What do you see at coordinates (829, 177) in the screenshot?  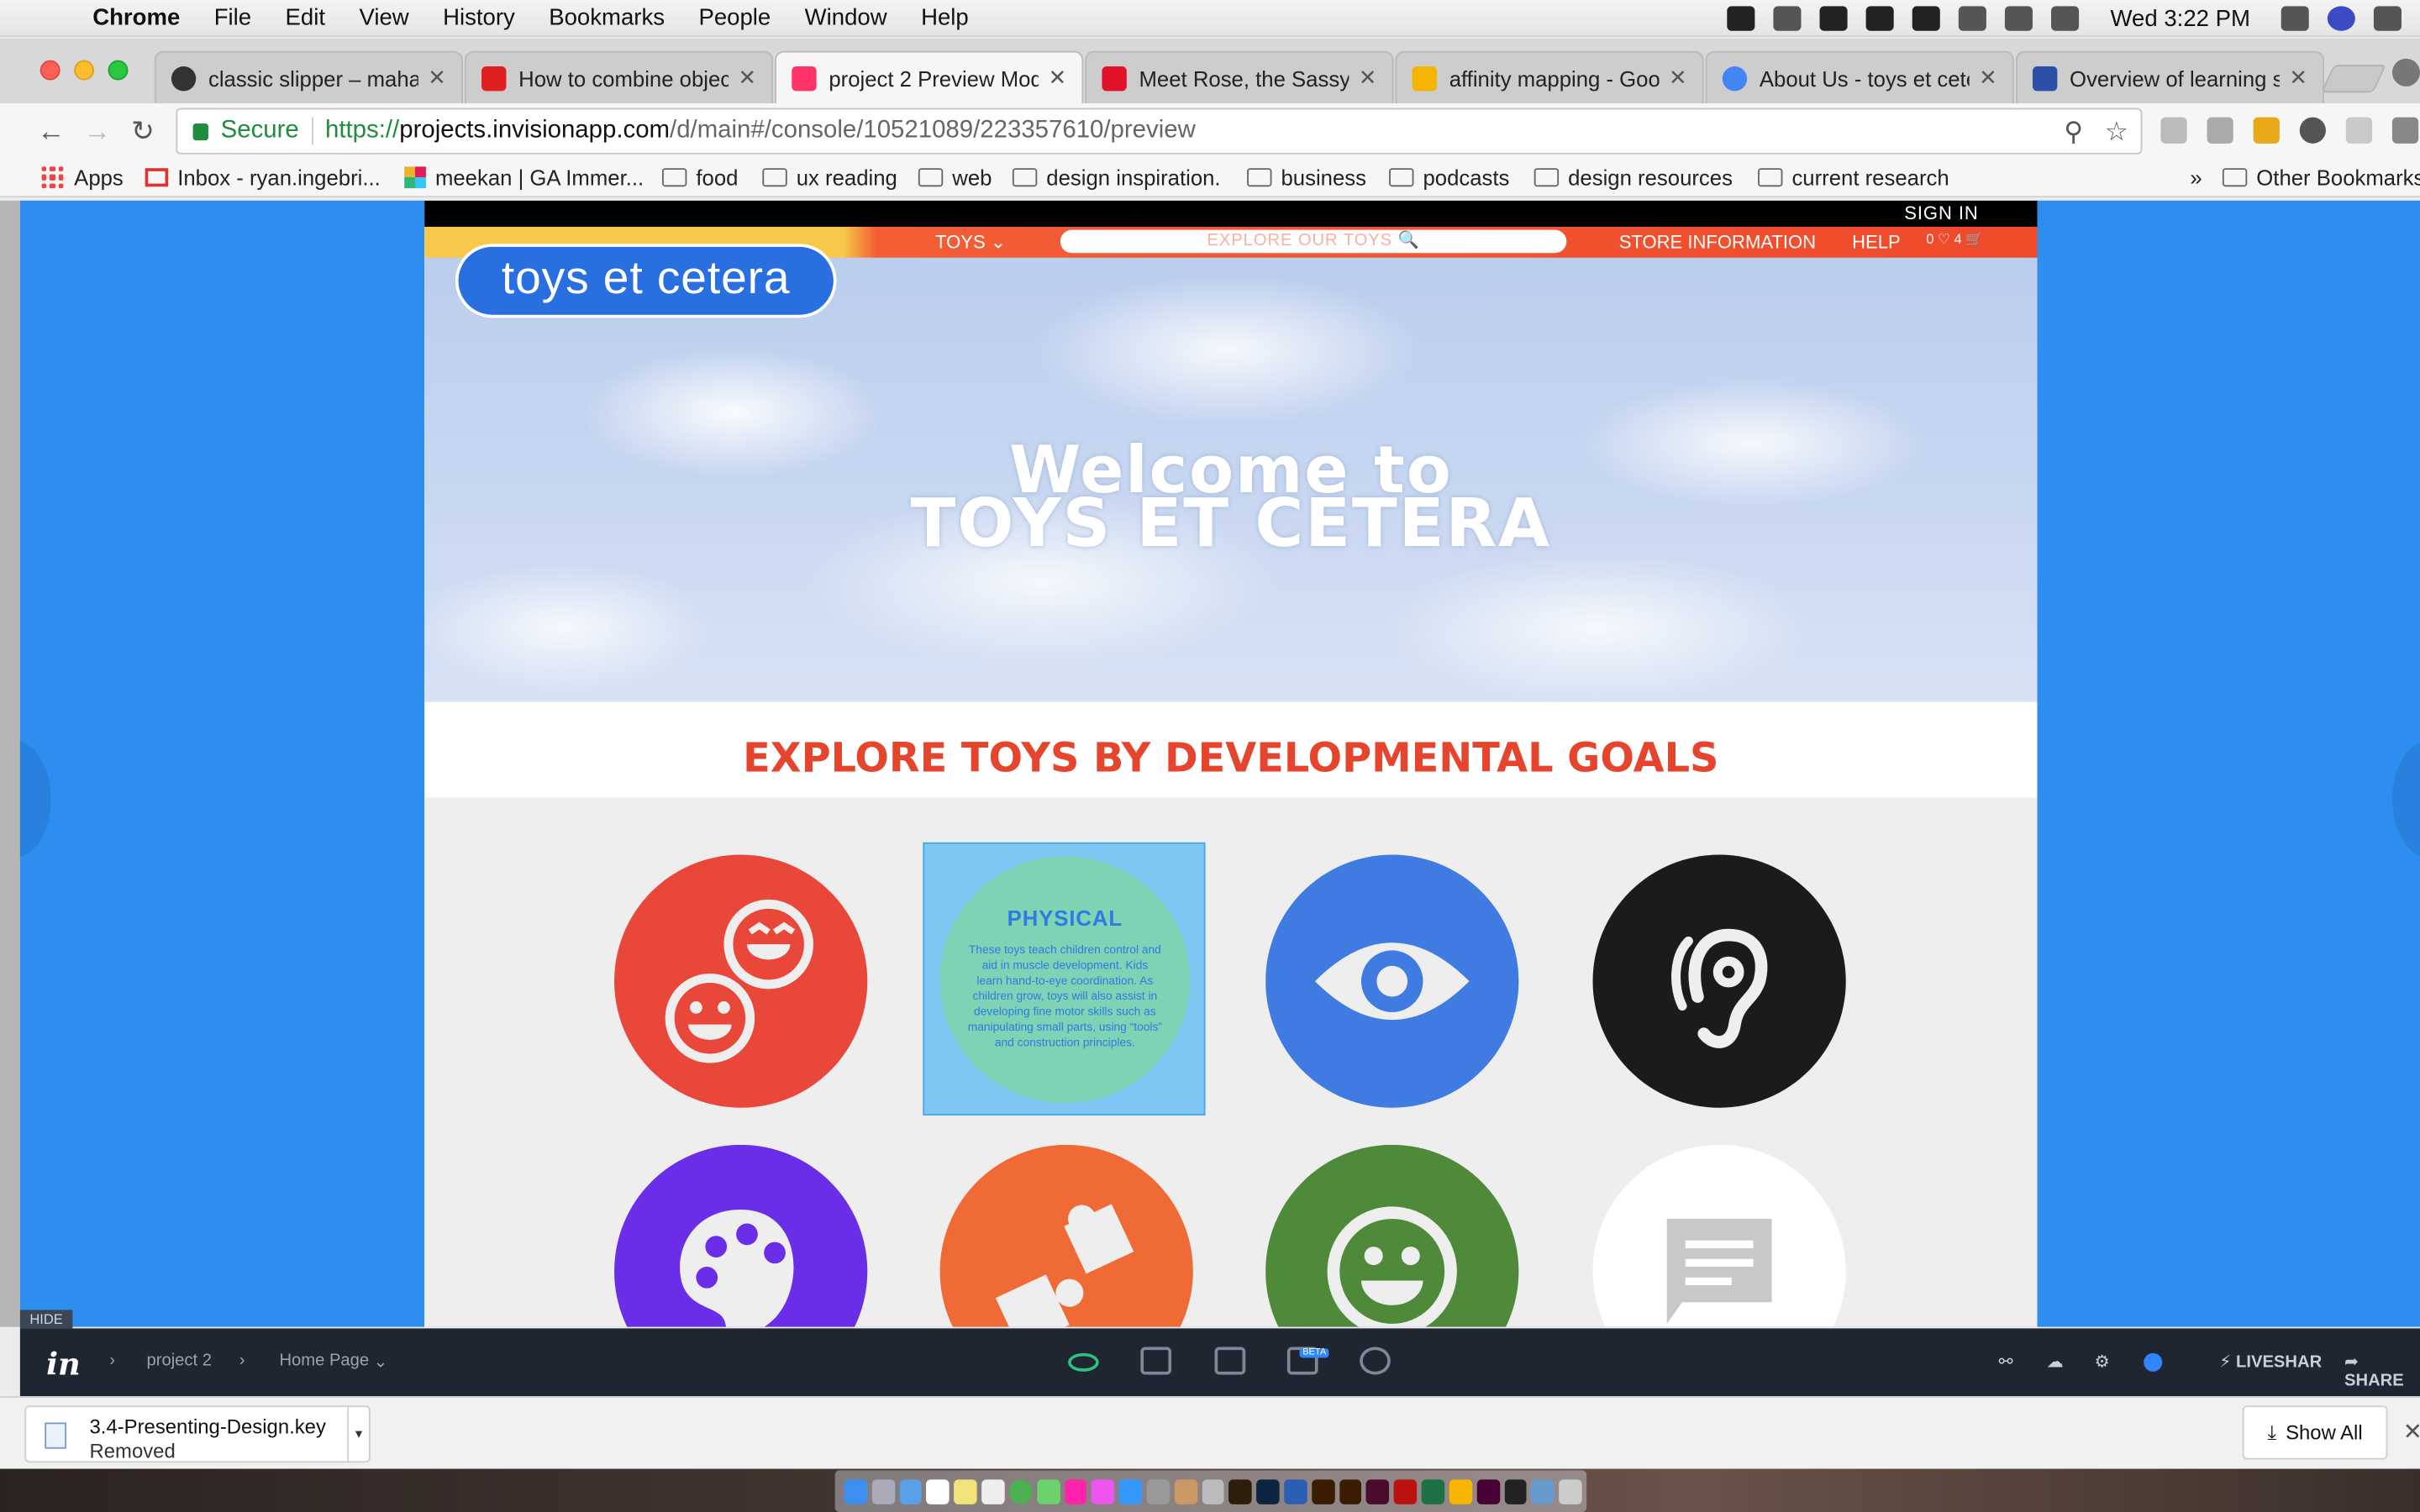 I see `bookmark-ux-reading: ux reading` at bounding box center [829, 177].